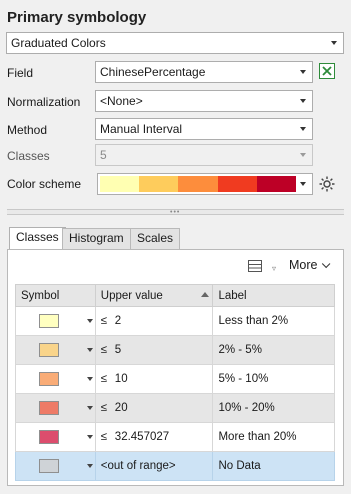  Describe the element at coordinates (204, 101) in the screenshot. I see `normalization-dropdown: <None>` at that location.